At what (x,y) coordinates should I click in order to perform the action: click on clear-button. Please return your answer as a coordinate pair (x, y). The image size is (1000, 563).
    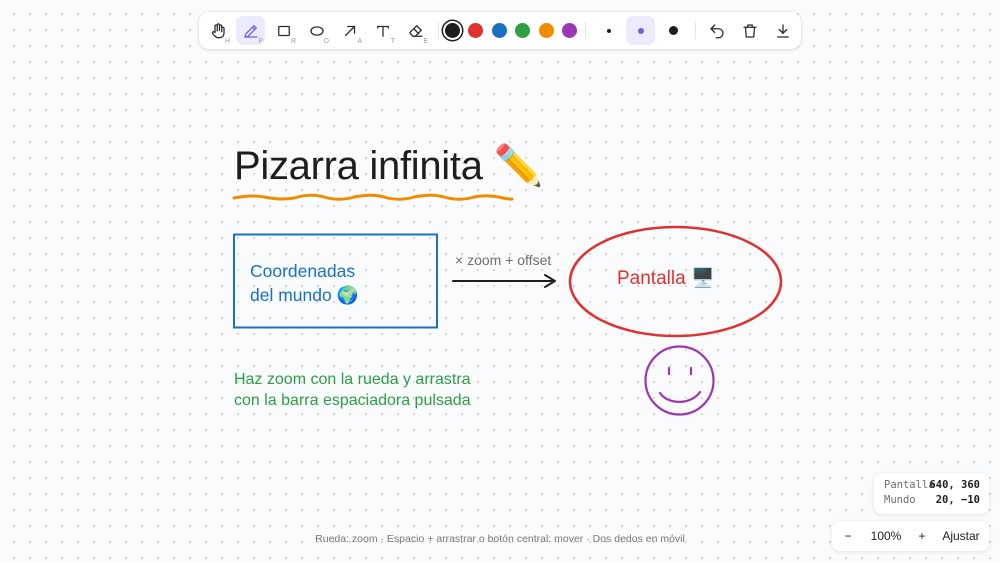
    Looking at the image, I should click on (749, 30).